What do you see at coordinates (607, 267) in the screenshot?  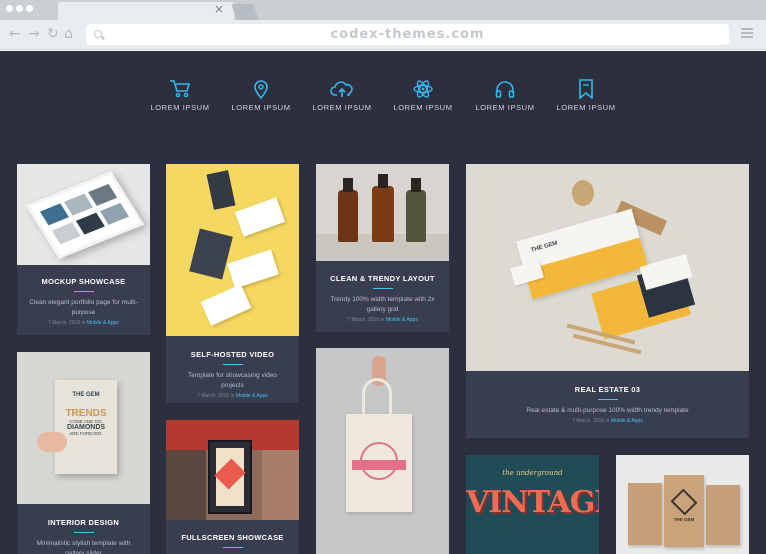 I see `realestate-image: THE GEM` at bounding box center [607, 267].